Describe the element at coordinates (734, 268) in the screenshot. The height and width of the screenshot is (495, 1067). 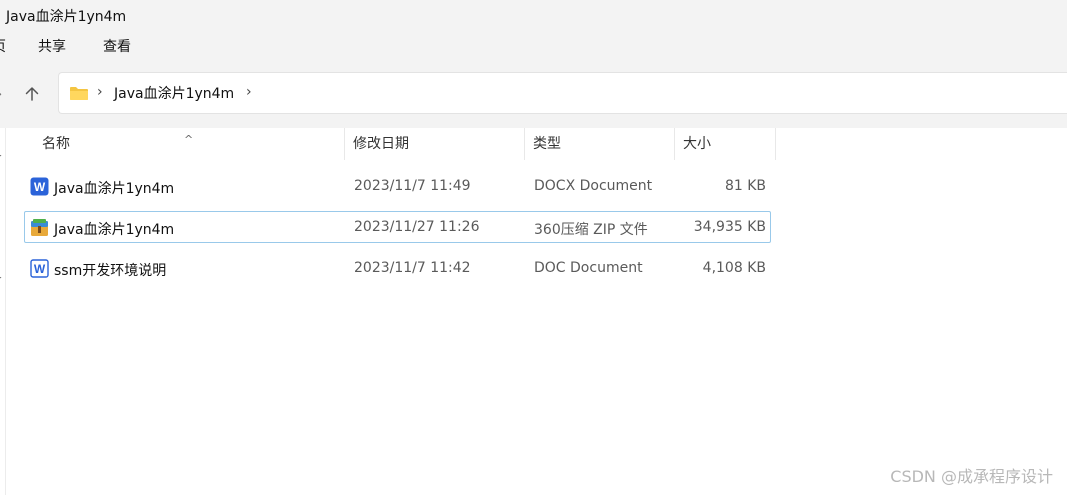
I see `file-size: 4,108 KB` at that location.